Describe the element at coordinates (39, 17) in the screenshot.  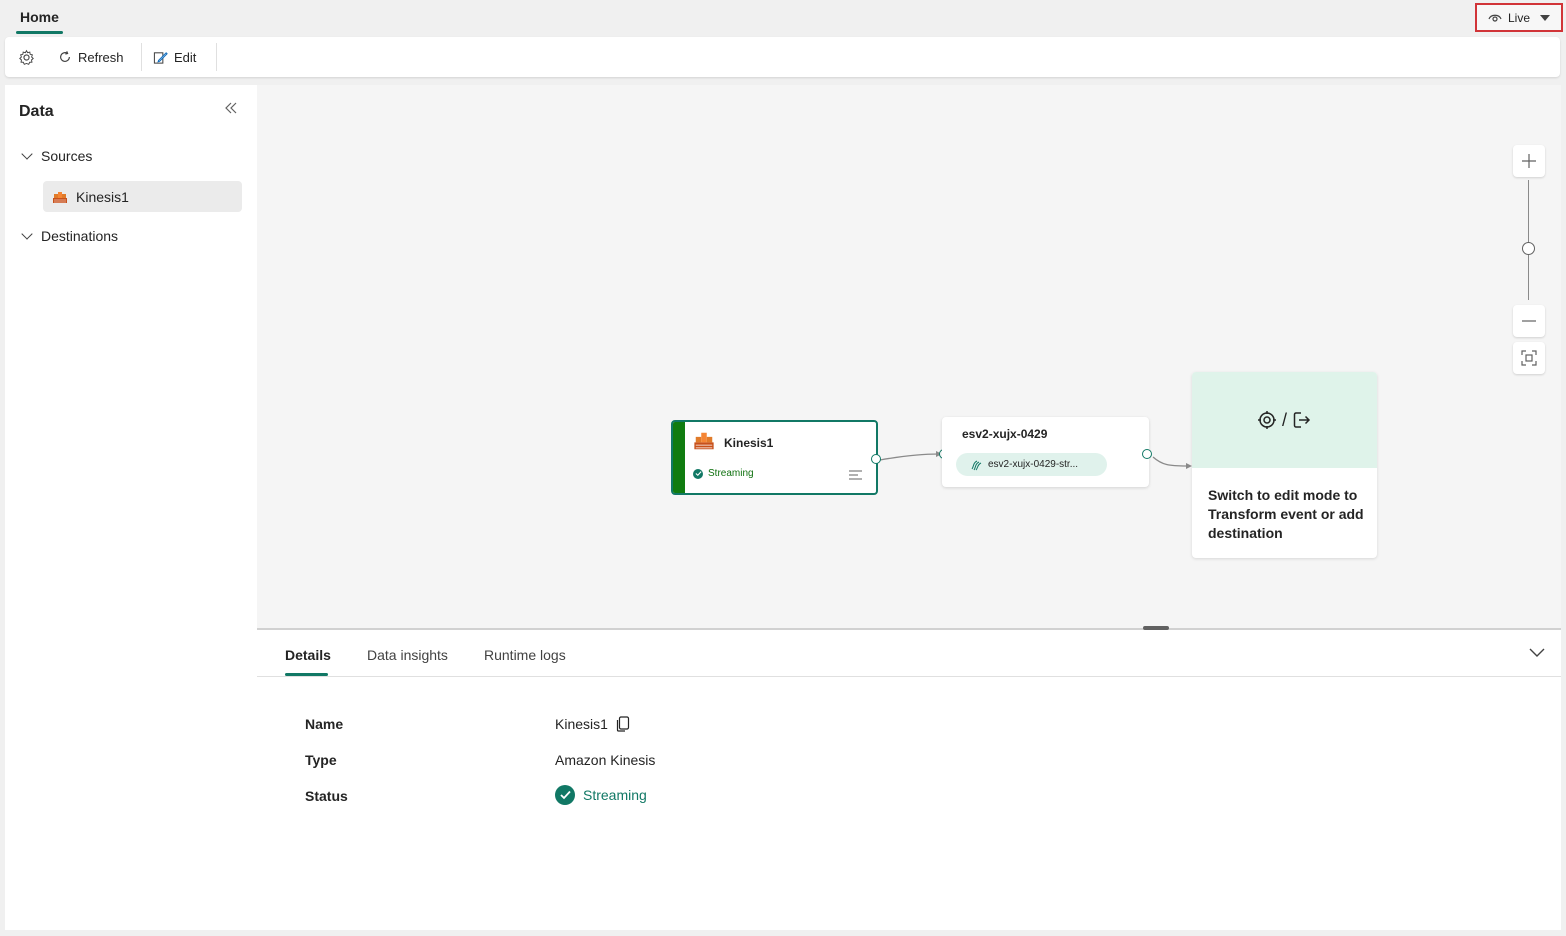
I see `tab-home: Home` at that location.